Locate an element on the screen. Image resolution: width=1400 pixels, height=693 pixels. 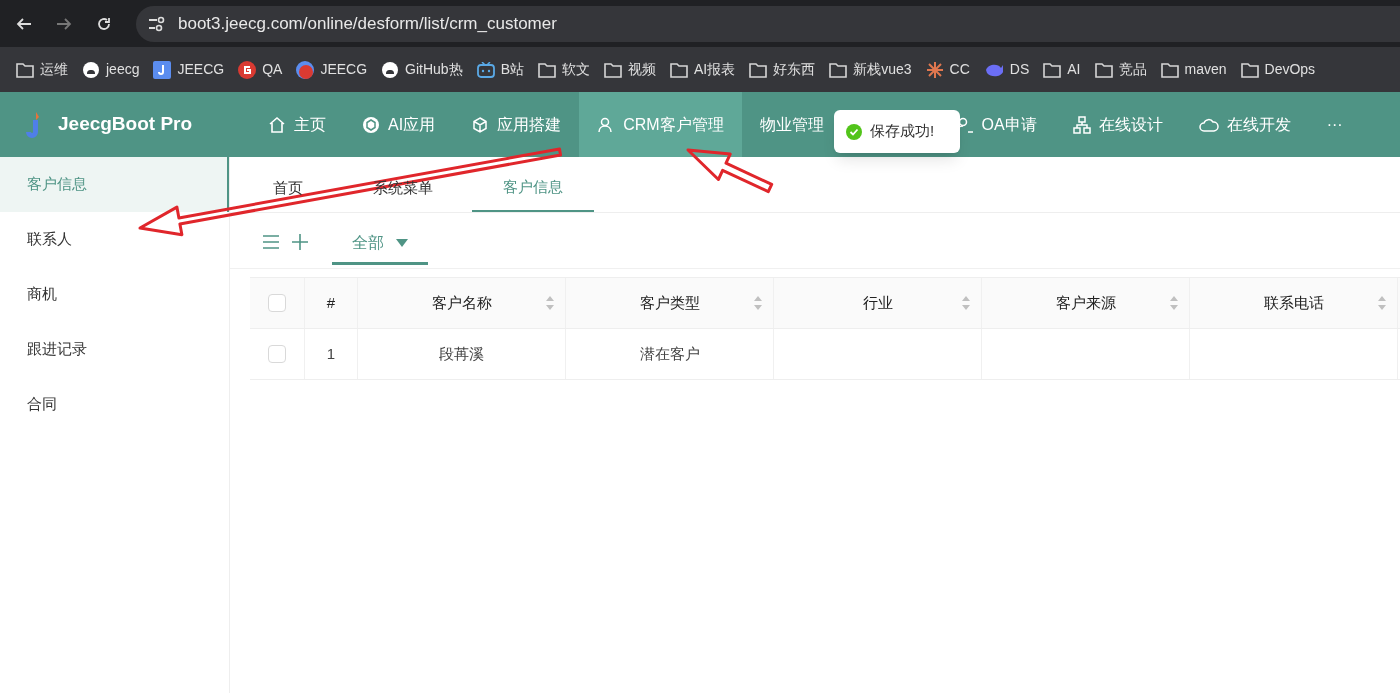
spark-icon is located at coordinates (934, 69).